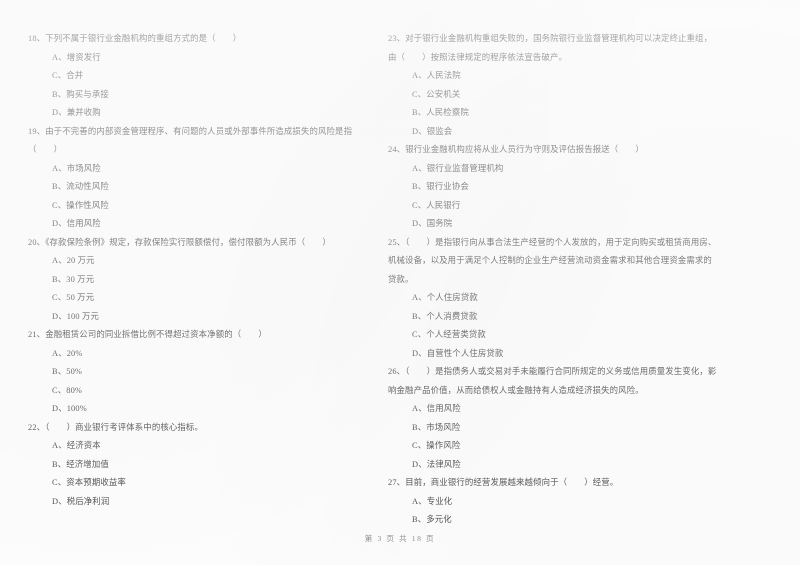  What do you see at coordinates (550, 428) in the screenshot?
I see `question-option: B、市场风险` at bounding box center [550, 428].